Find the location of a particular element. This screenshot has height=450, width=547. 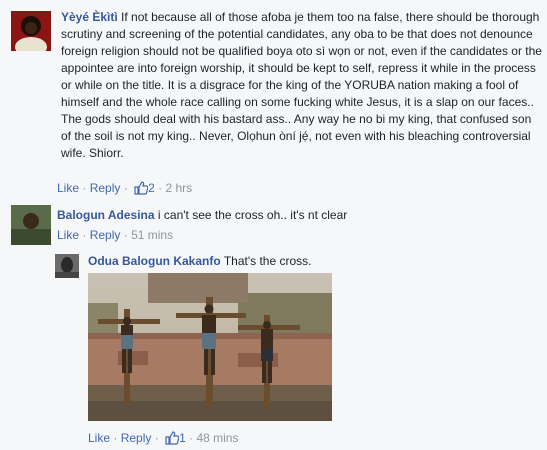

comment-author: Yèyé Èkìtì is located at coordinates (89, 17).